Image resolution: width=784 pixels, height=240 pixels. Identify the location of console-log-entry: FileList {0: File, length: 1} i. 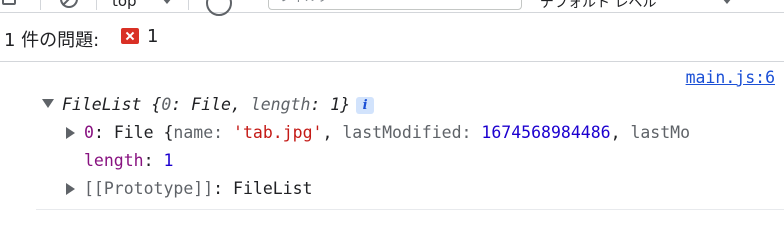
(218, 105).